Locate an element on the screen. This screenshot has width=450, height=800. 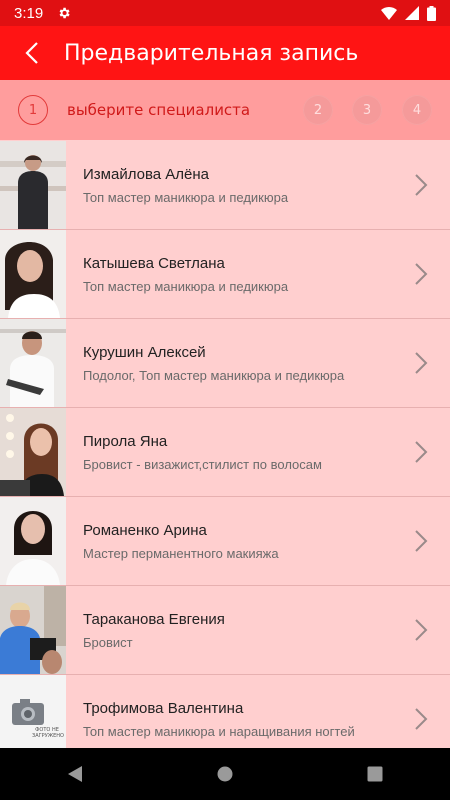
specialist-role: Мастер перманентного макияжа is located at coordinates (181, 553).